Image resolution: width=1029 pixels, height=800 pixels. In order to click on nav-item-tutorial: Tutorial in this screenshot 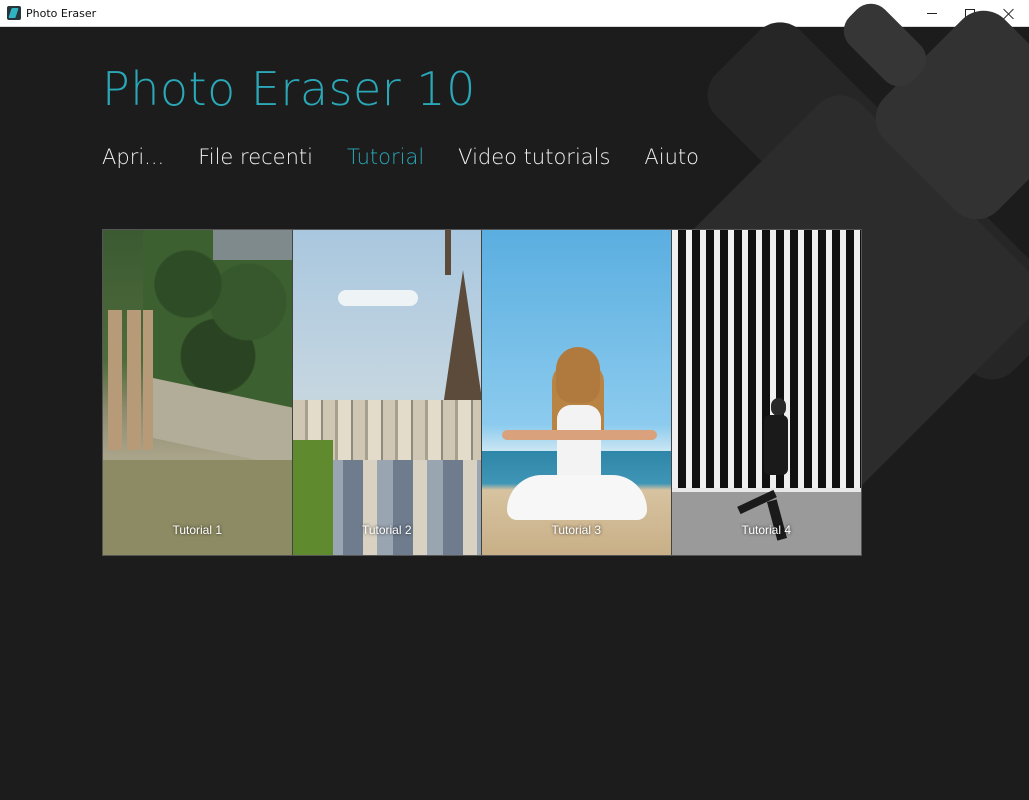, I will do `click(385, 157)`.